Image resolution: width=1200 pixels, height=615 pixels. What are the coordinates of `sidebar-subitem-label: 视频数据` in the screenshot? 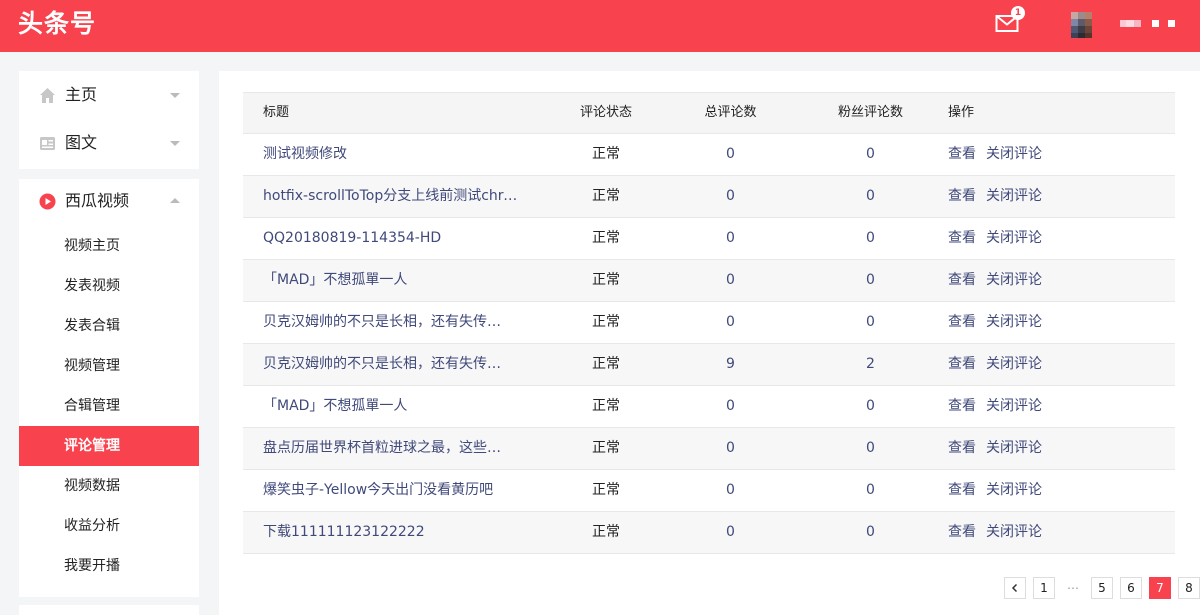 It's located at (92, 486).